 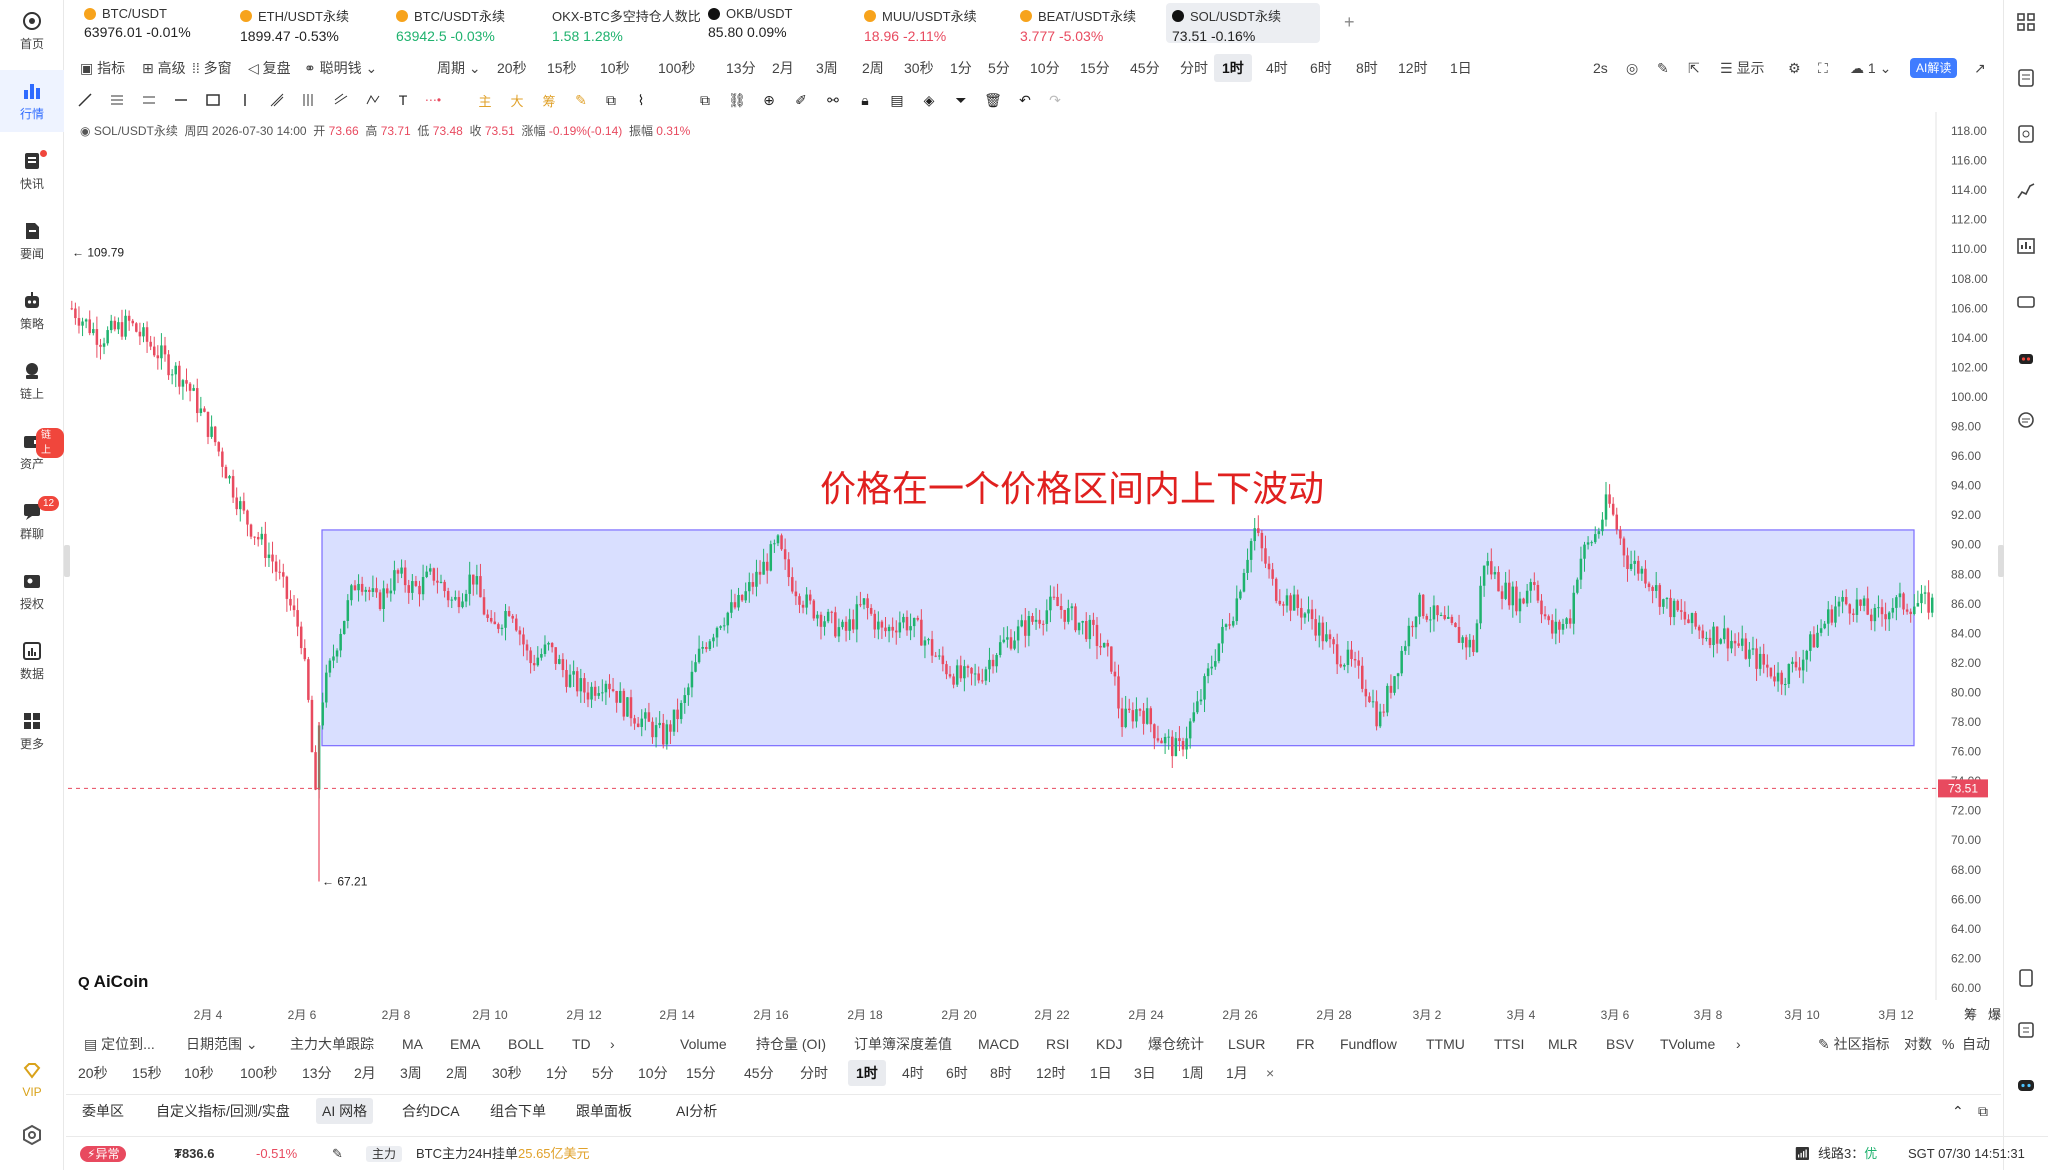 What do you see at coordinates (1305, 1044) in the screenshot?
I see `sub-indicator-8: FR` at bounding box center [1305, 1044].